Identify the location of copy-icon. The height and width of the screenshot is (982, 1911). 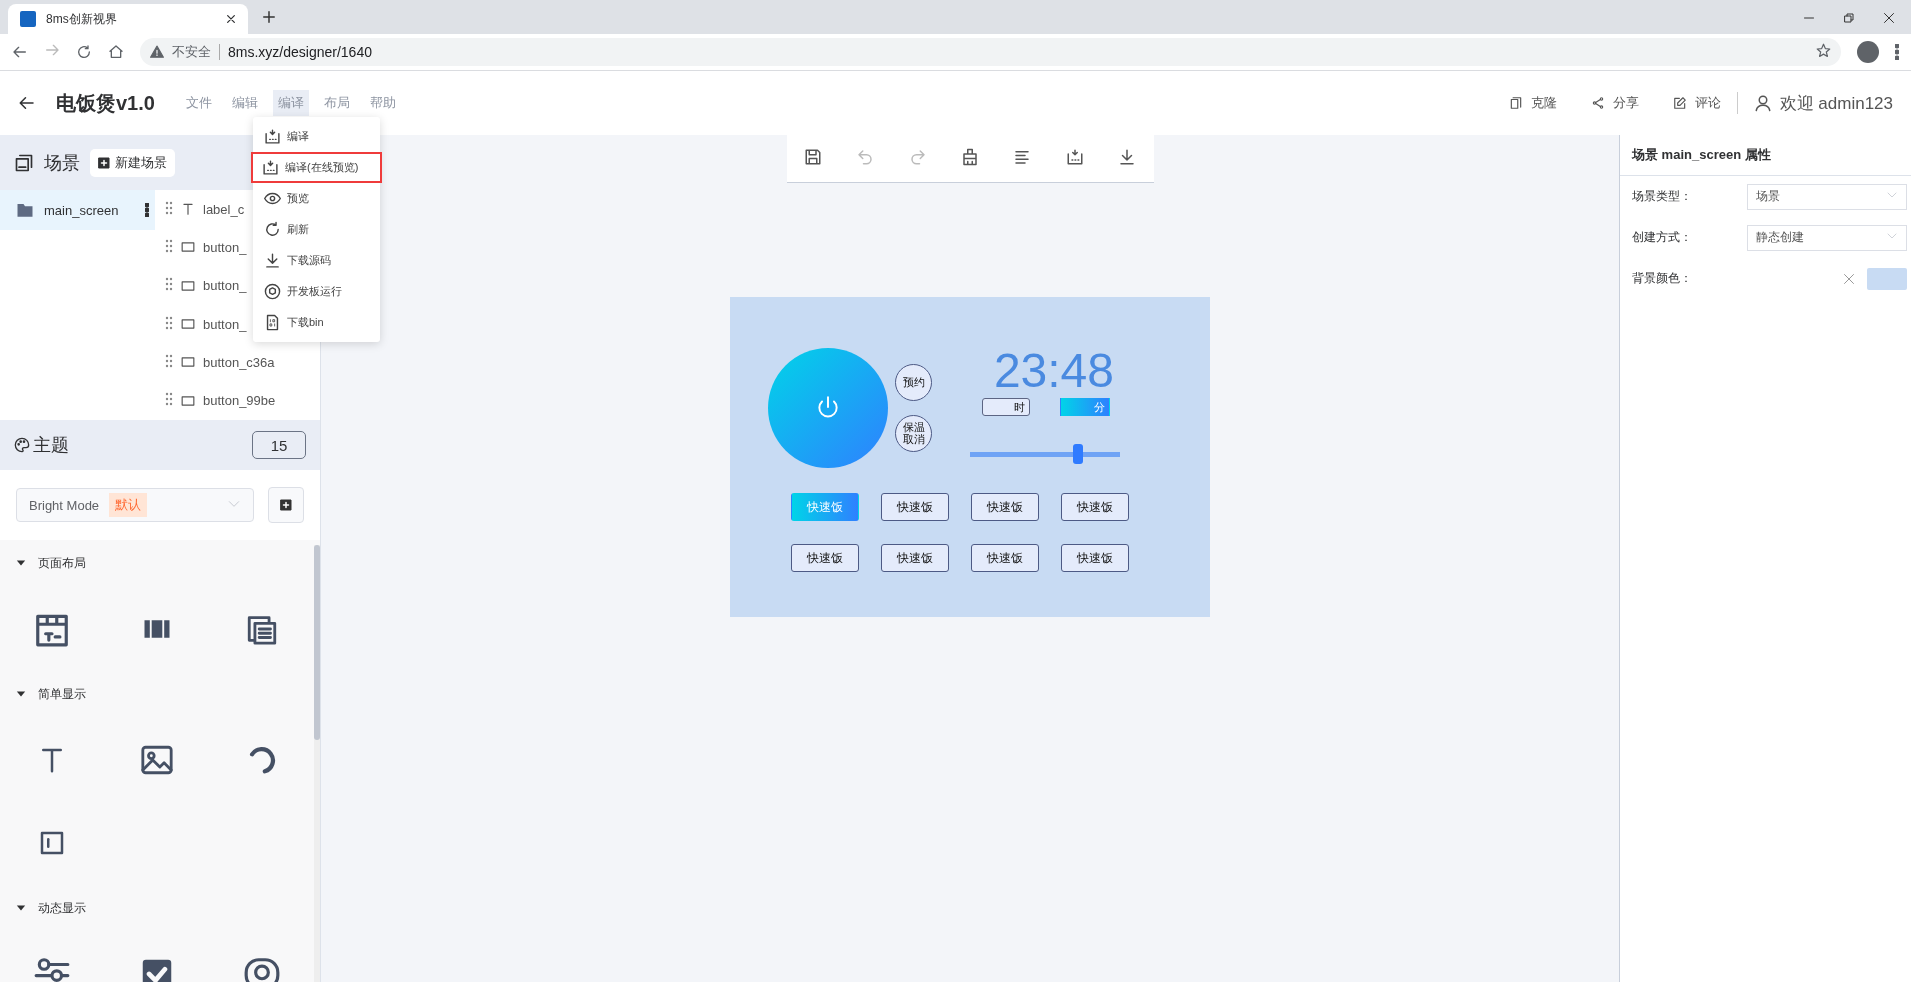
(1515, 103).